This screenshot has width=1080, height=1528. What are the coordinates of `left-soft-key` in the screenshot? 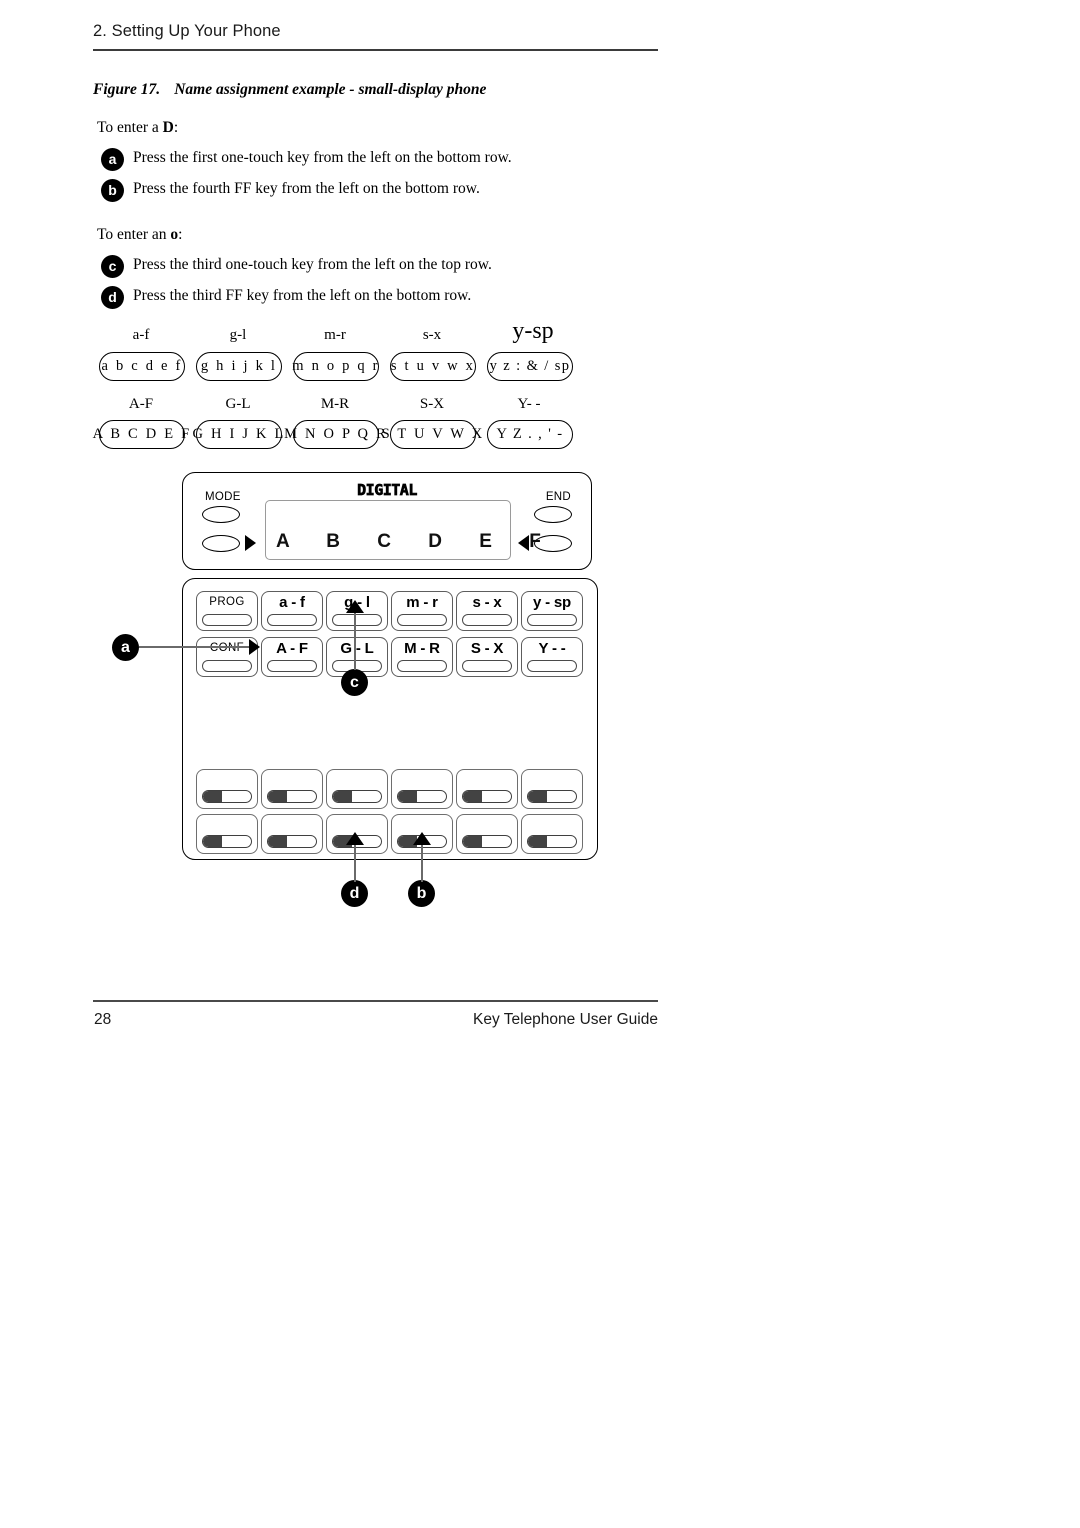 It's located at (221, 543).